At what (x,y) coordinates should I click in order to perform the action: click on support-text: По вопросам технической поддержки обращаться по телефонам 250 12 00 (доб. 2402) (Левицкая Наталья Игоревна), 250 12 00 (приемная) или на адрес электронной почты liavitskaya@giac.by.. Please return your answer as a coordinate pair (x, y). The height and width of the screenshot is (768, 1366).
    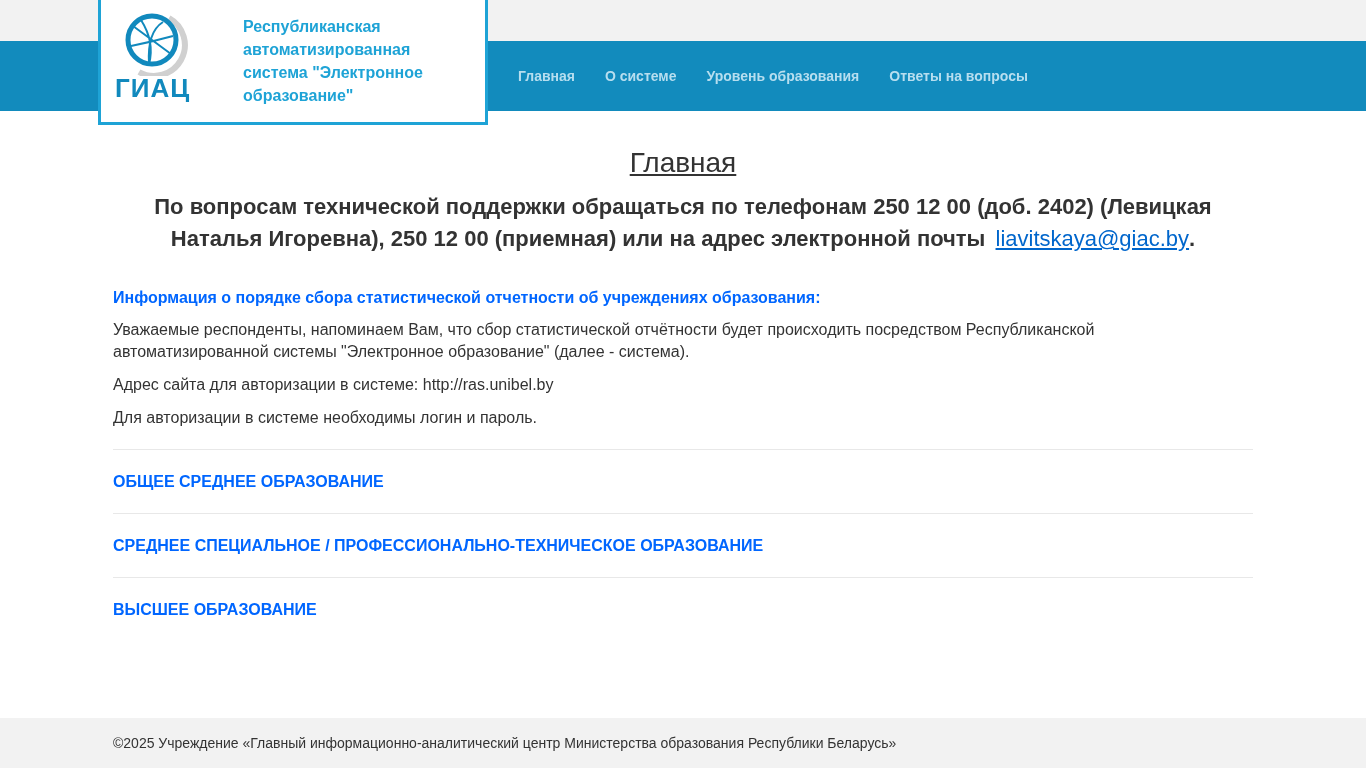
    Looking at the image, I should click on (683, 223).